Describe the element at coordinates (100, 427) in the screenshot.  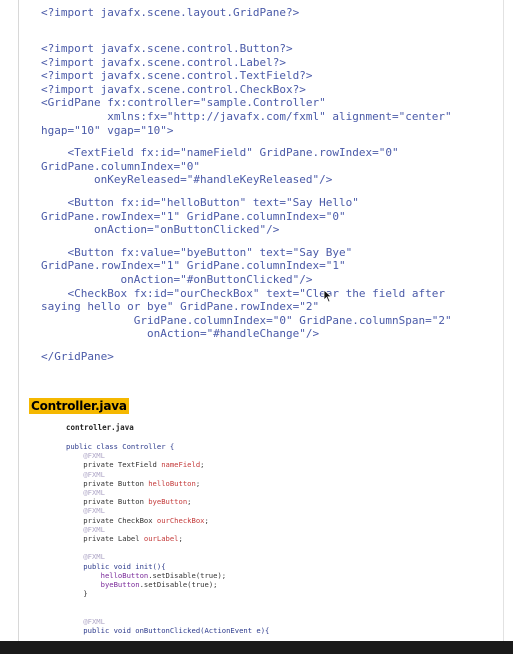
I see `file-label: controller.java` at that location.